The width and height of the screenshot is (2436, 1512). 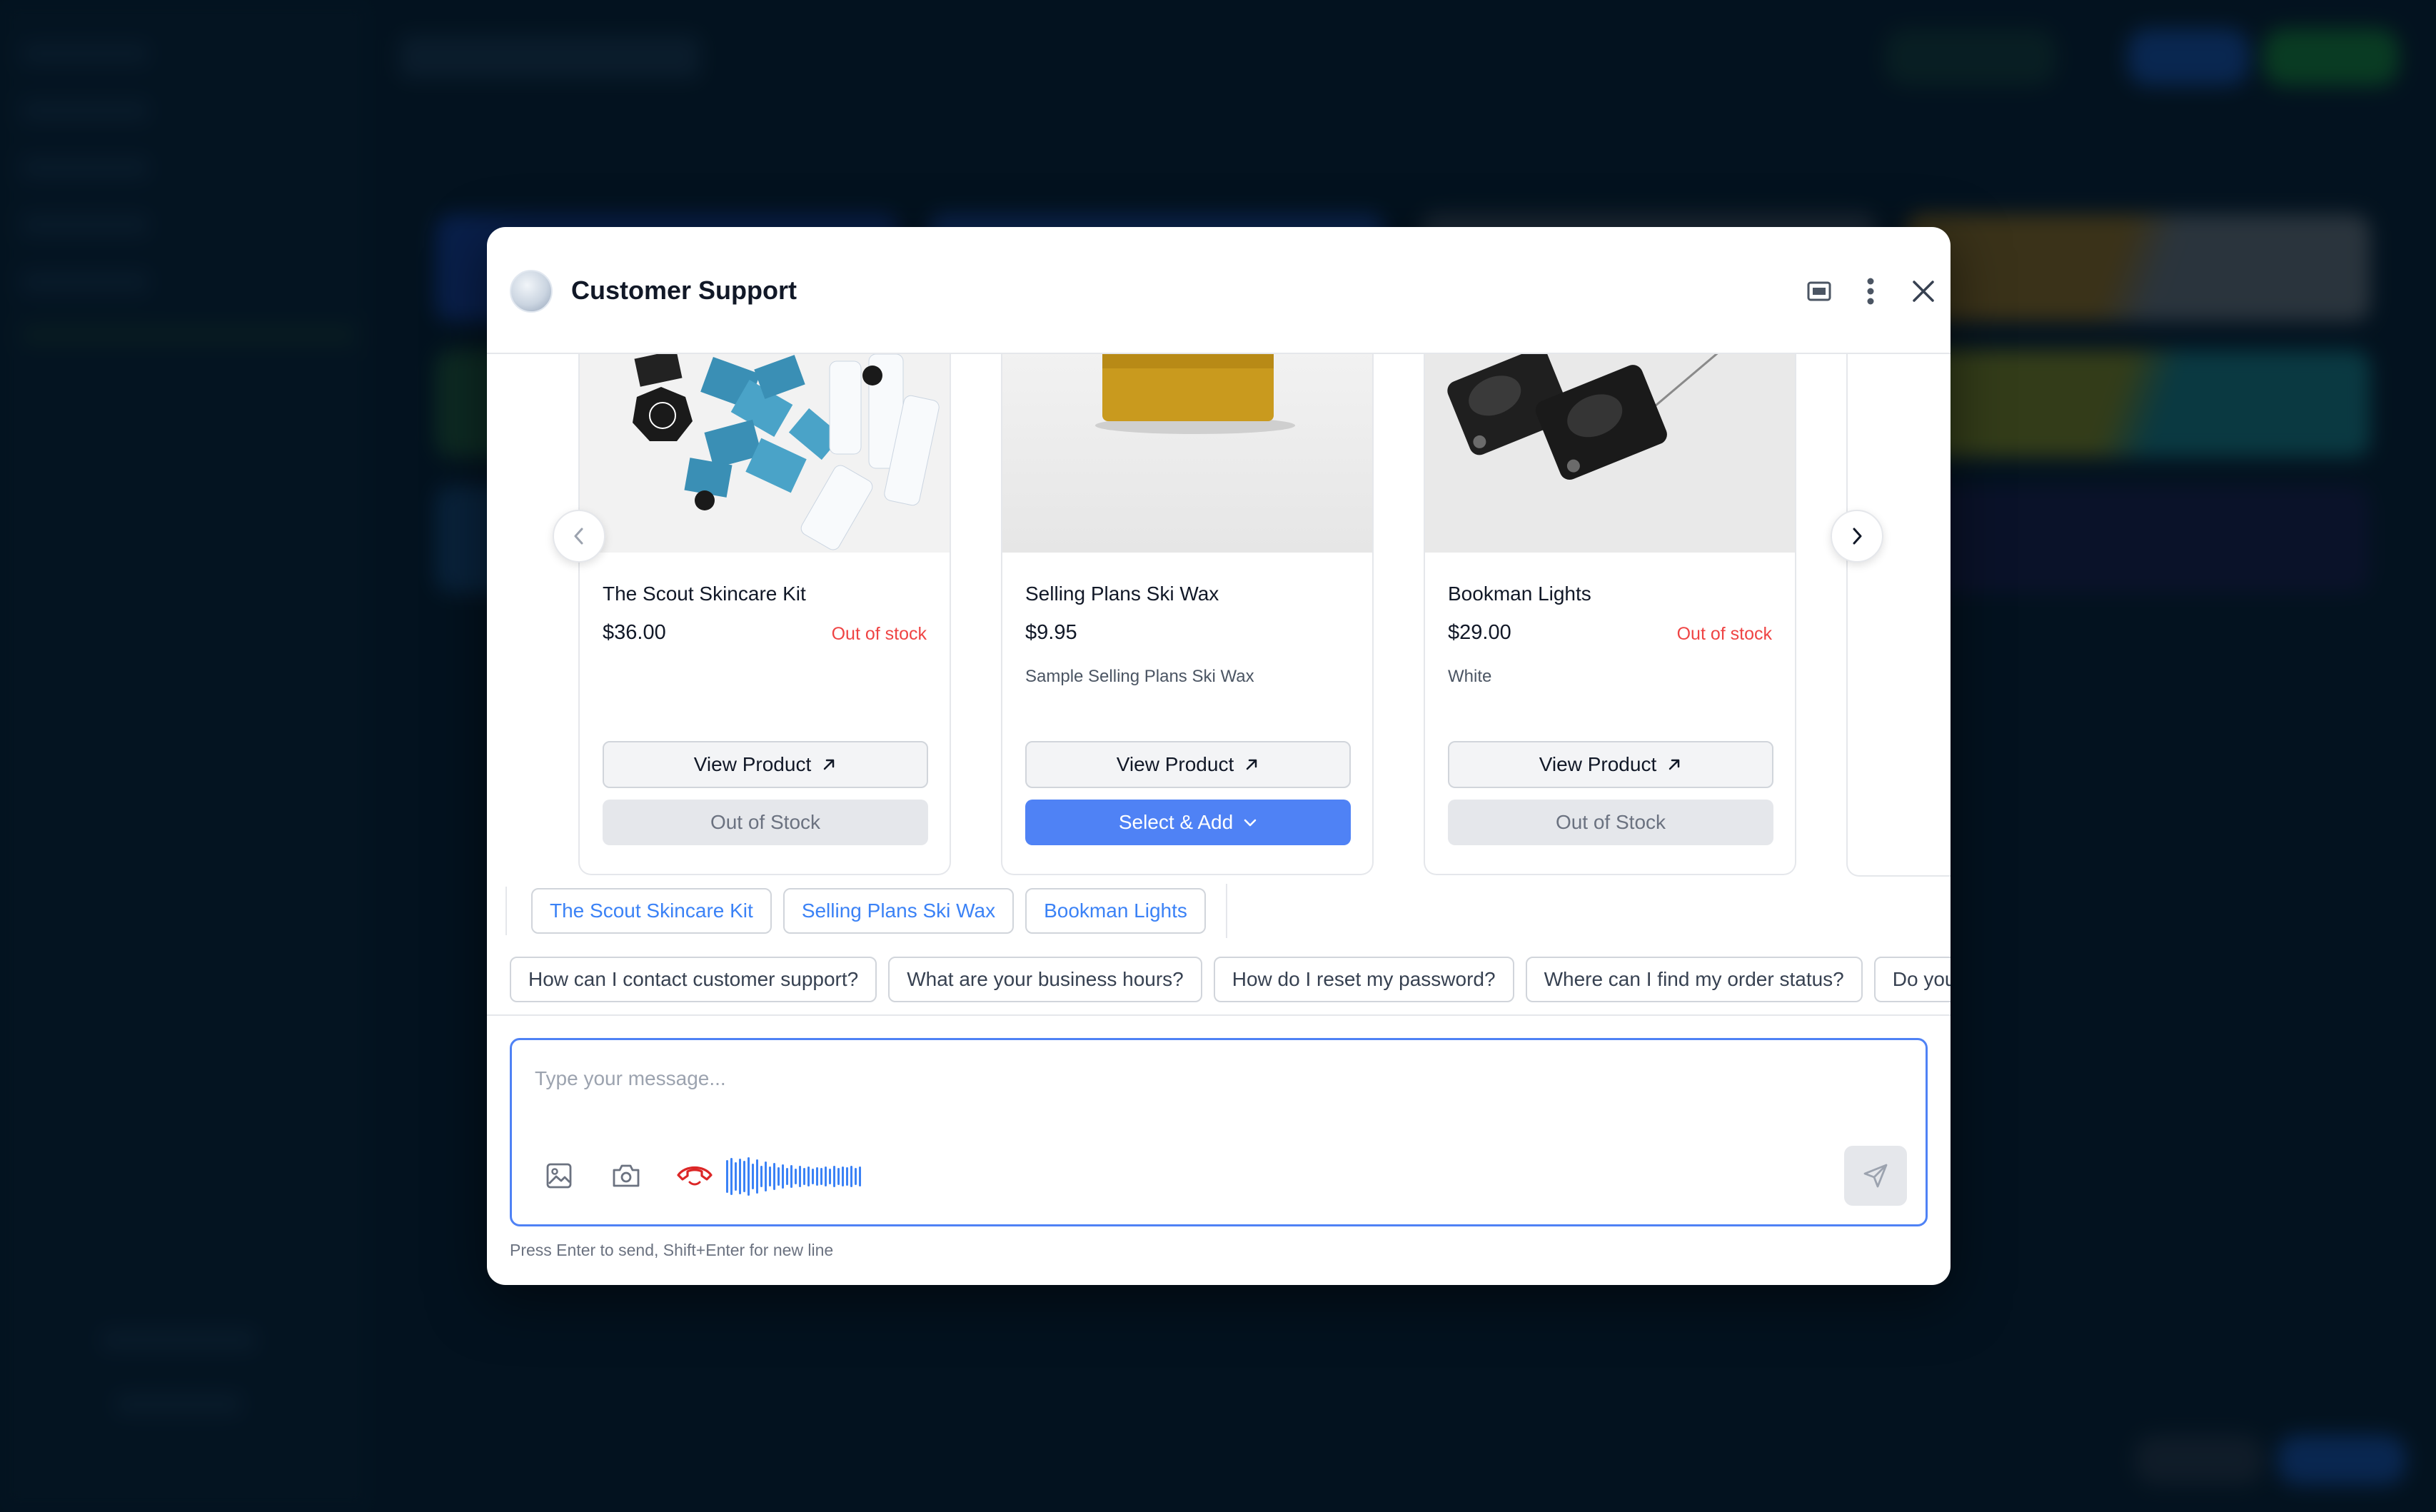 I want to click on product-card-partial, so click(x=1898, y=615).